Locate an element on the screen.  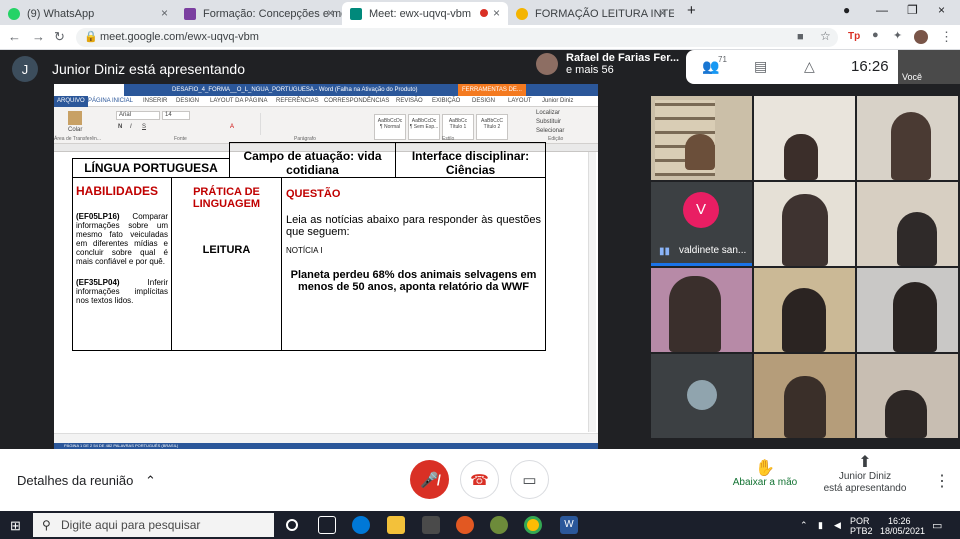
firefox-icon is located at coordinates (465, 525).